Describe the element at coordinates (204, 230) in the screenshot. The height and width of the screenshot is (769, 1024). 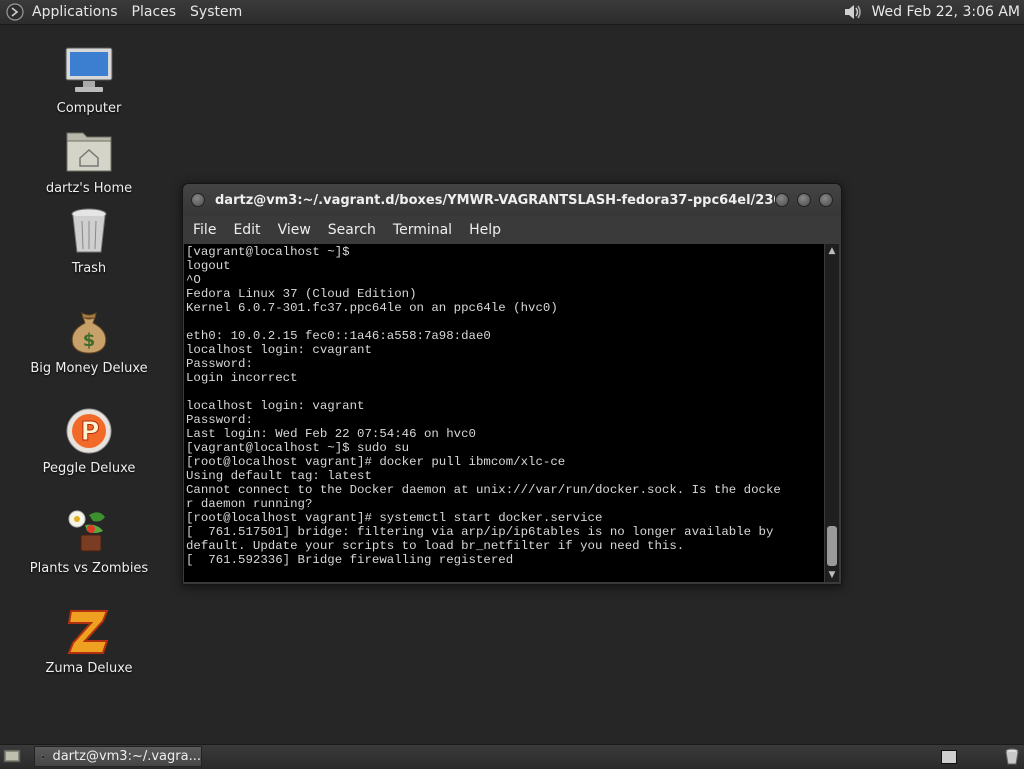
I see `menu-file: File` at that location.